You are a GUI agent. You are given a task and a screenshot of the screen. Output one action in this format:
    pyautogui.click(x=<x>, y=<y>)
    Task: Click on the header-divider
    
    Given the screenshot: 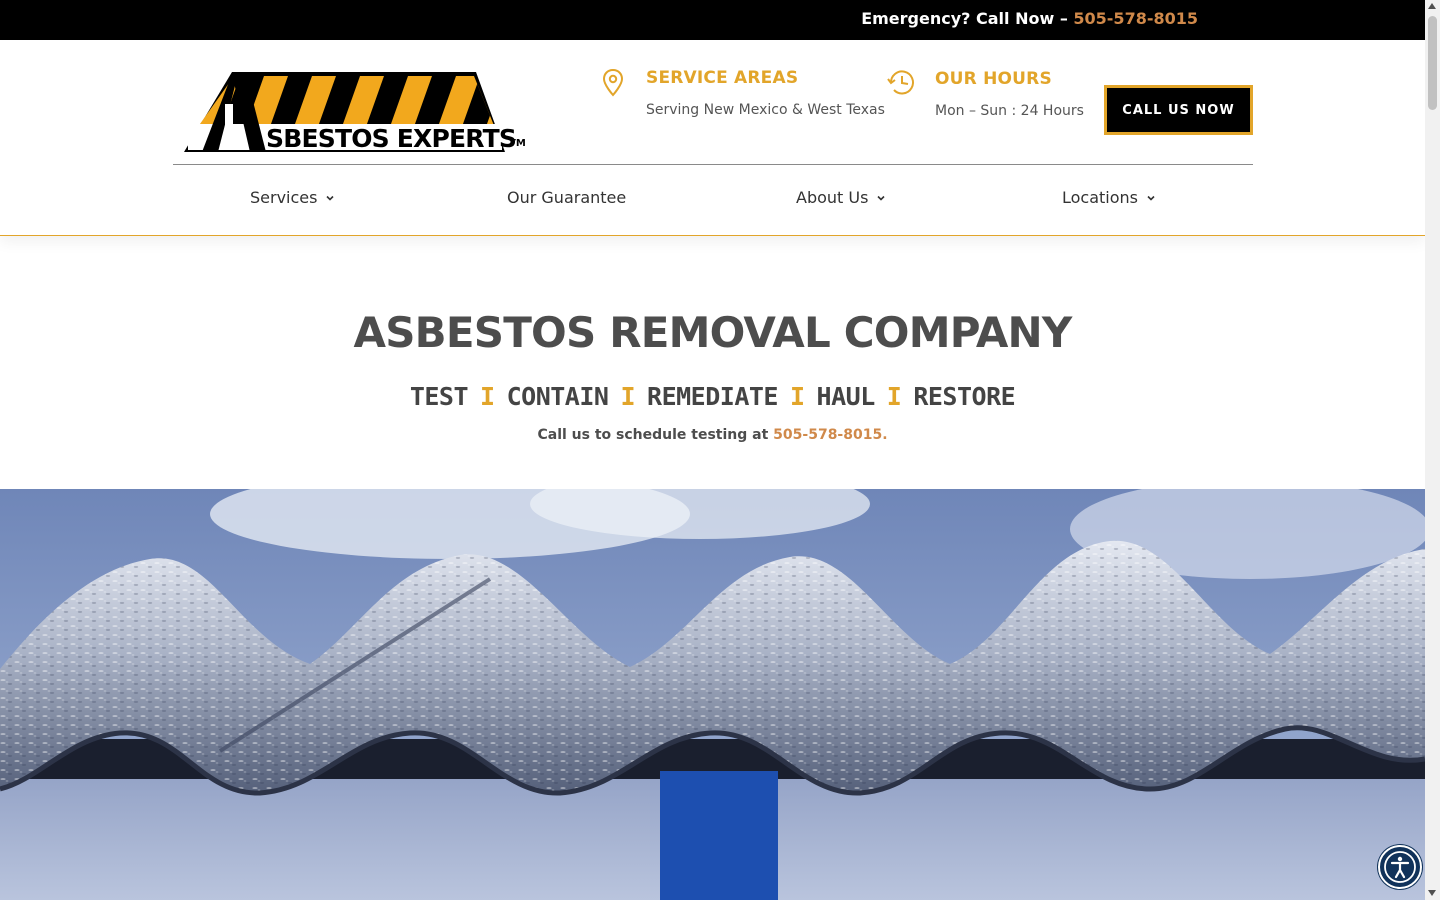 What is the action you would take?
    pyautogui.click(x=713, y=164)
    